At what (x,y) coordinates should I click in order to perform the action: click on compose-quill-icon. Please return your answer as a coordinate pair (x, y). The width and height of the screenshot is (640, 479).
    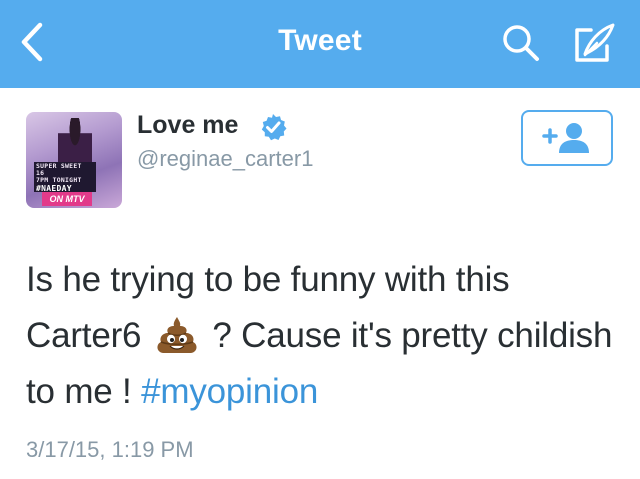
    Looking at the image, I should click on (595, 42).